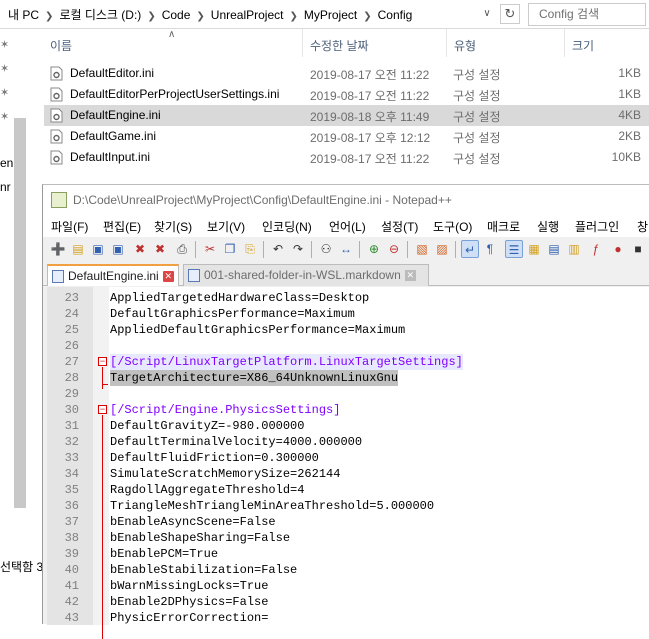 The image size is (649, 639). Describe the element at coordinates (160, 249) in the screenshot. I see `close-all-icon: ✖` at that location.